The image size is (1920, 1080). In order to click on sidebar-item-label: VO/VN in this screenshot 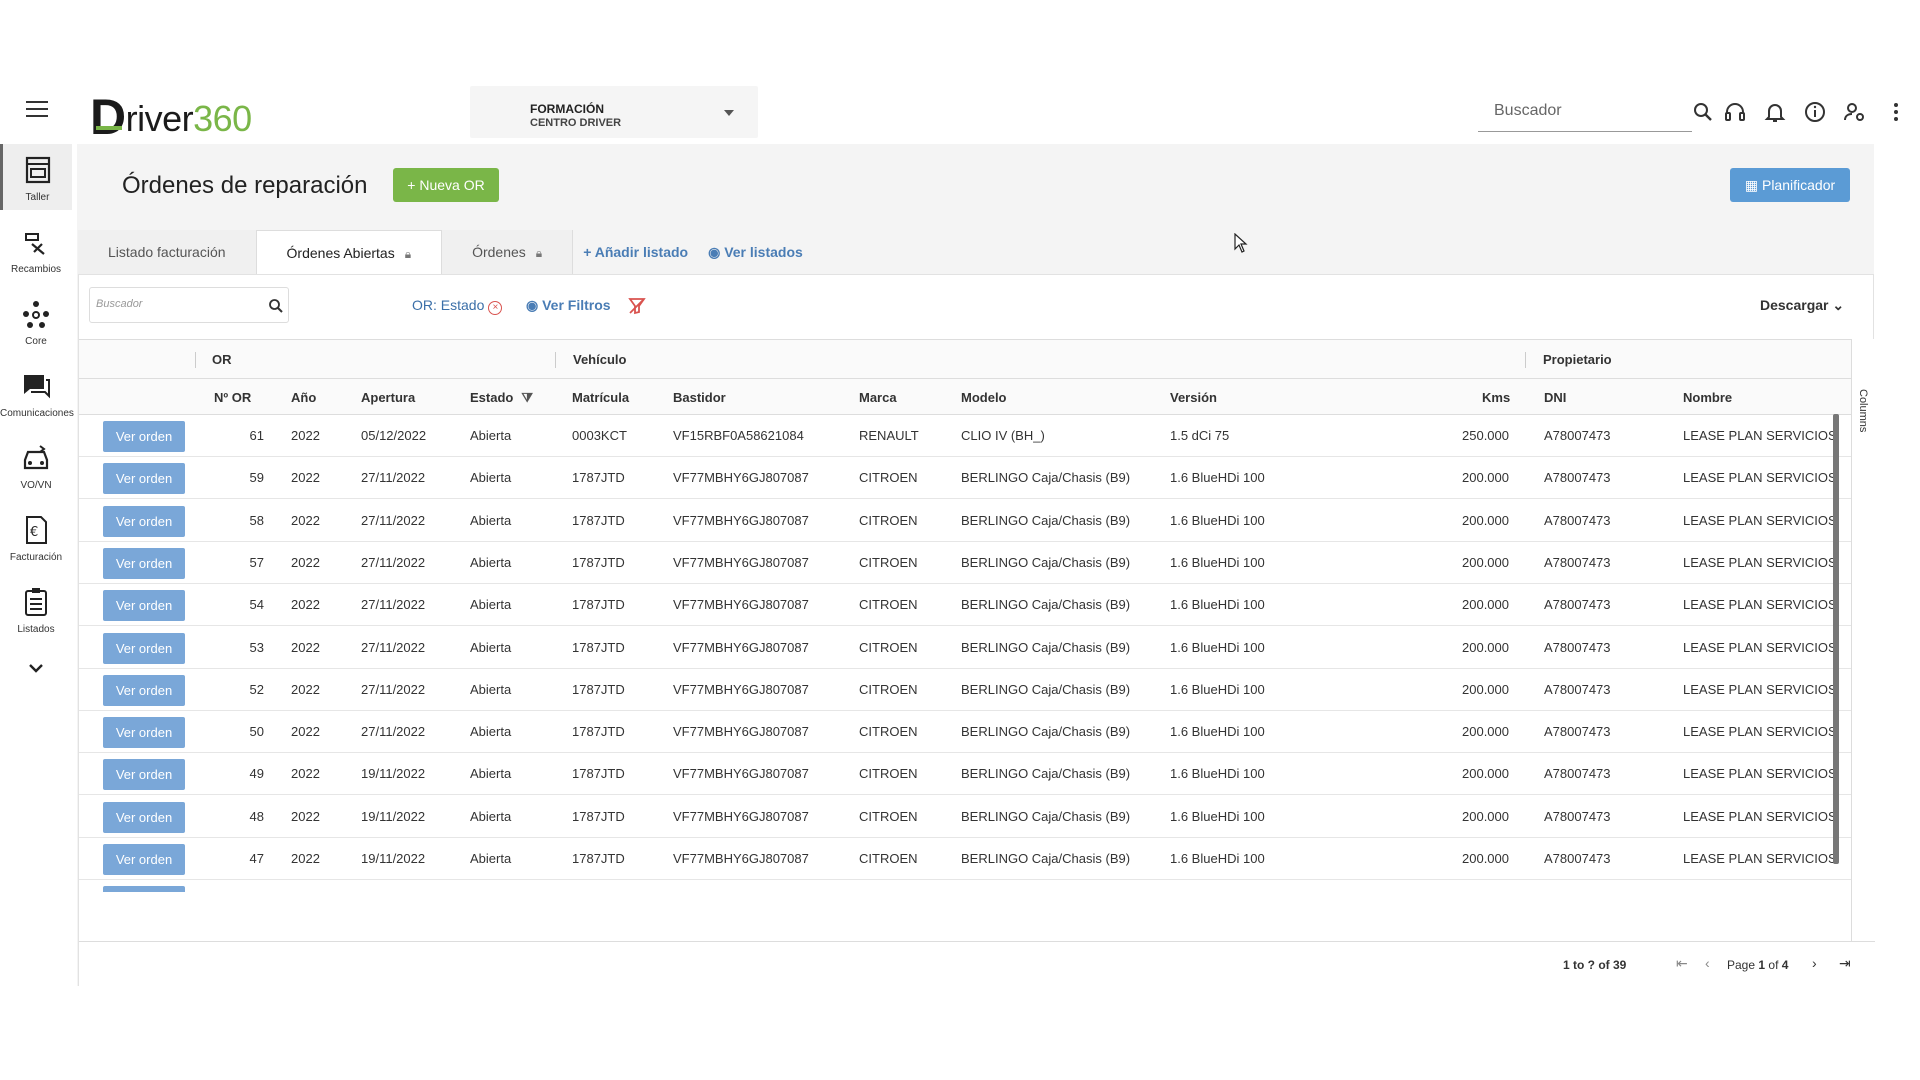, I will do `click(36, 485)`.